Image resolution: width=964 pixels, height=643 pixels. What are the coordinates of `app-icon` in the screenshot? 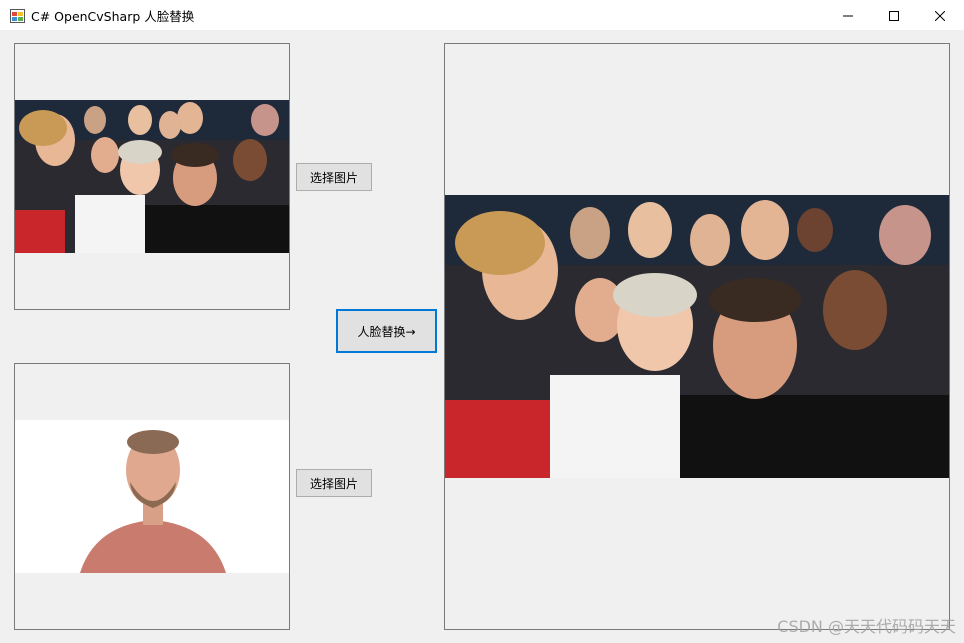 It's located at (17, 15).